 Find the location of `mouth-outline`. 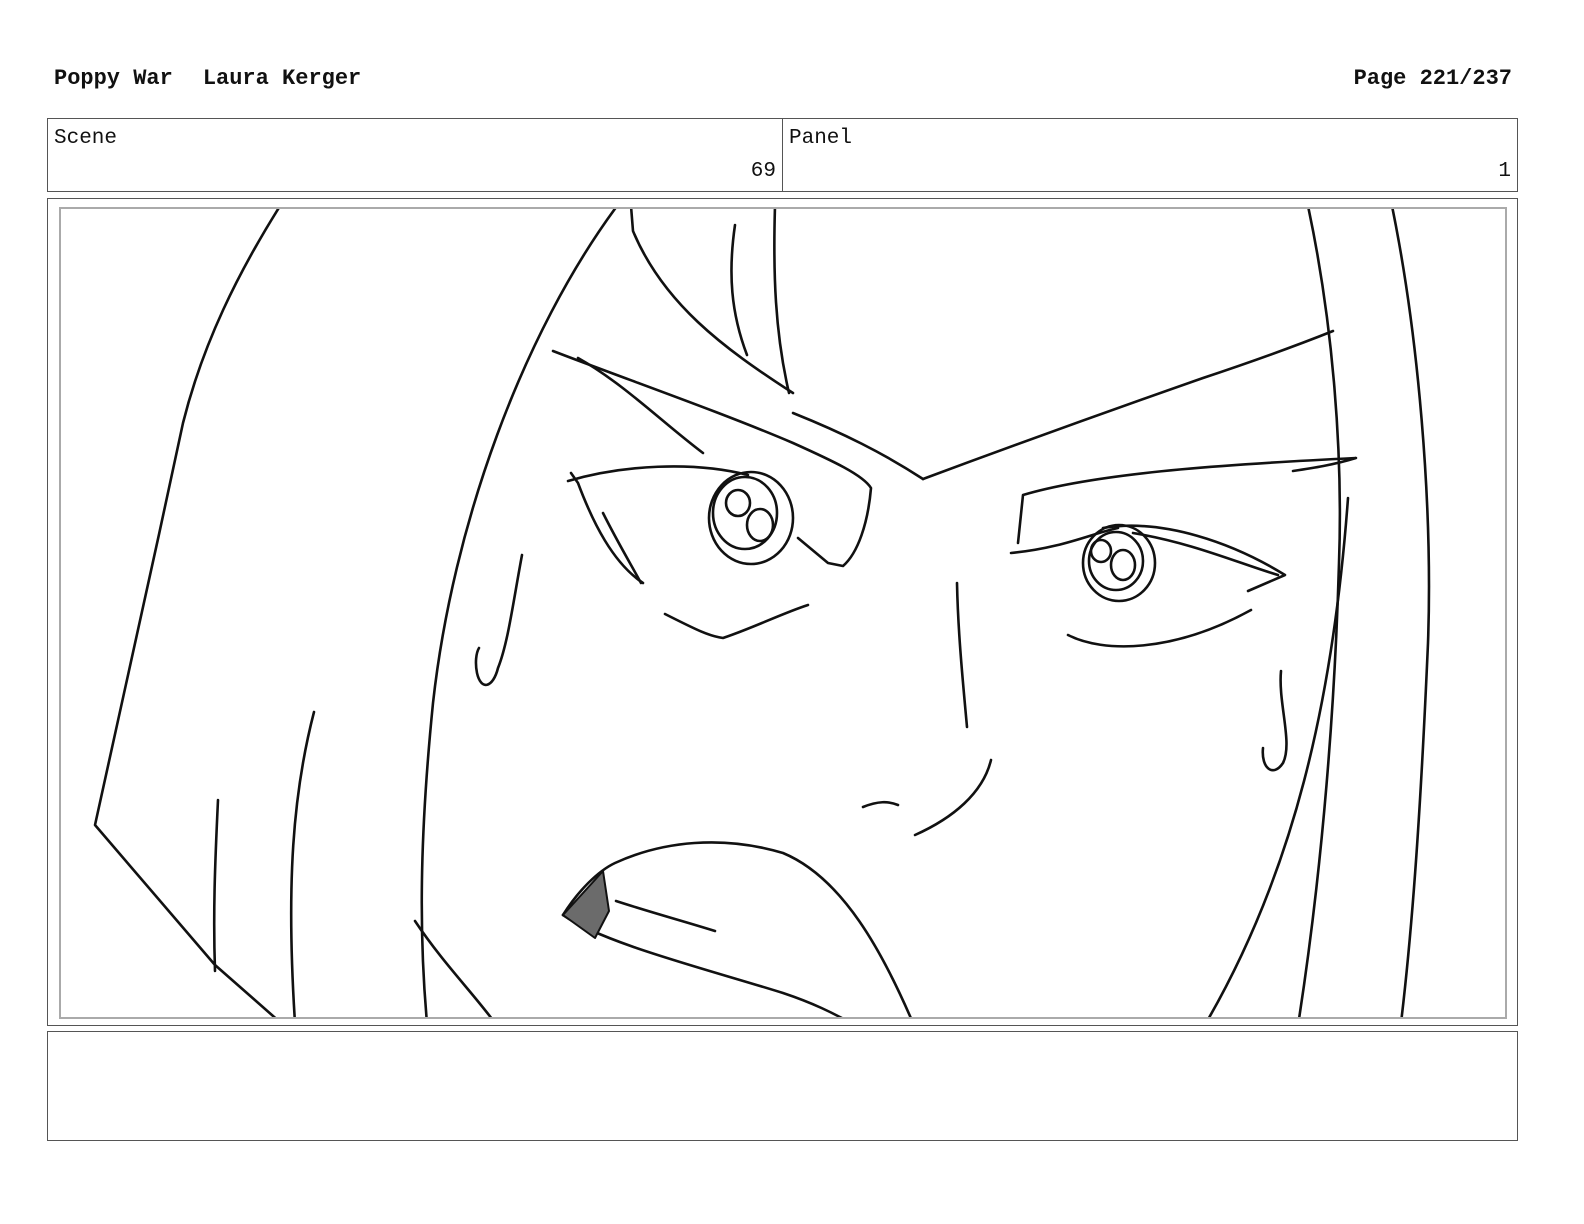

mouth-outline is located at coordinates (736, 929).